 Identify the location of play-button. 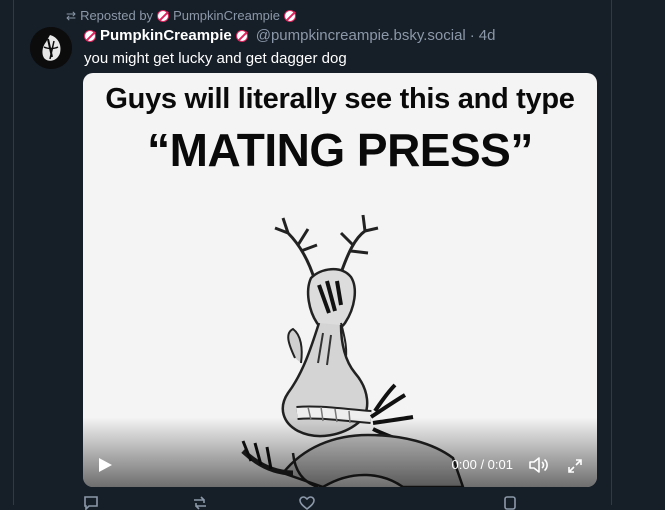
(105, 465).